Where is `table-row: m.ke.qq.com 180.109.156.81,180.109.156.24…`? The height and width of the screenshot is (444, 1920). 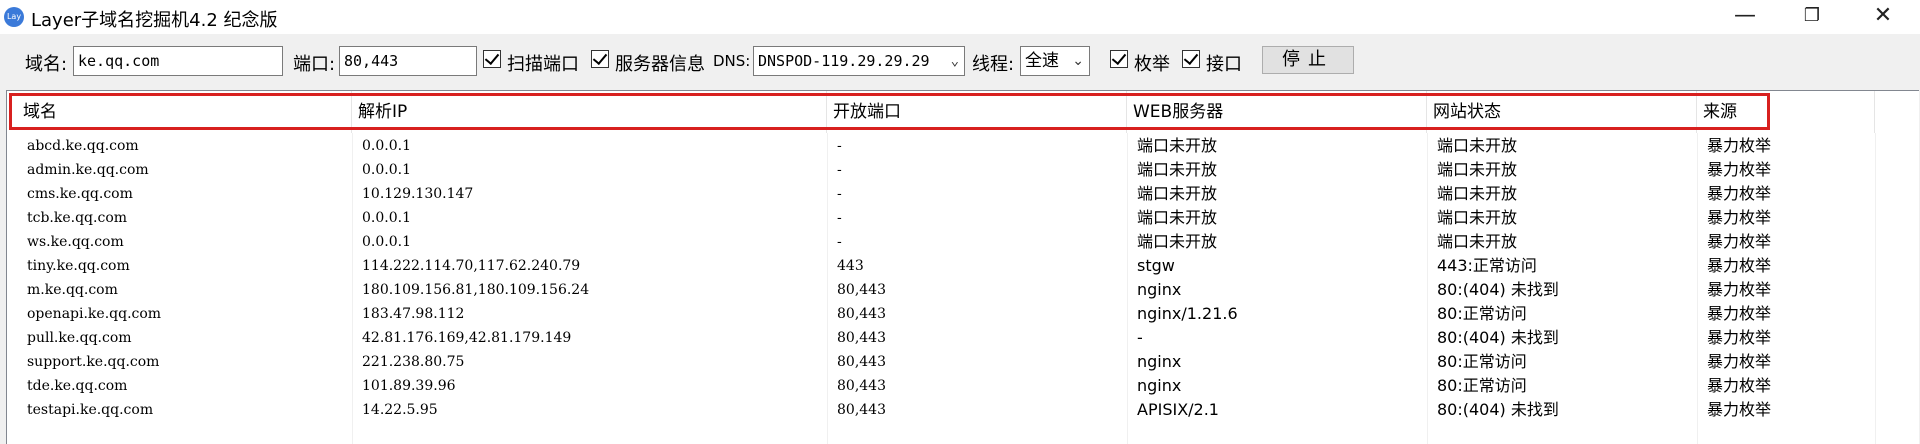 table-row: m.ke.qq.com 180.109.156.81,180.109.156.24… is located at coordinates (963, 290).